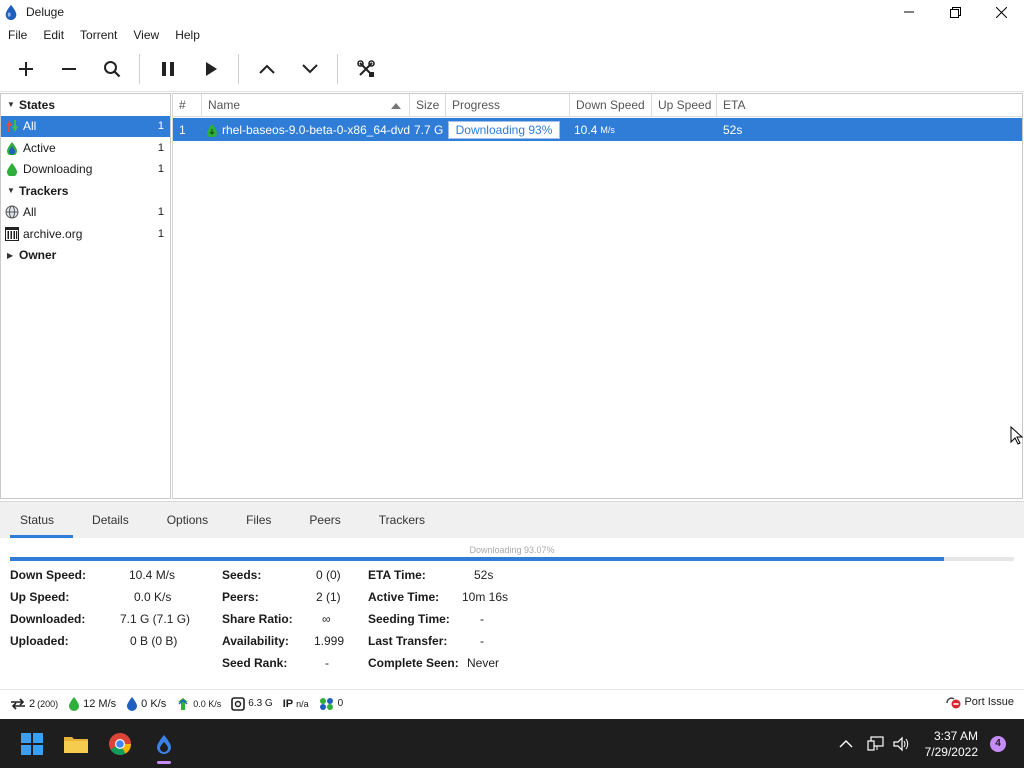  Describe the element at coordinates (258, 520) in the screenshot. I see `tab-files: Files` at that location.